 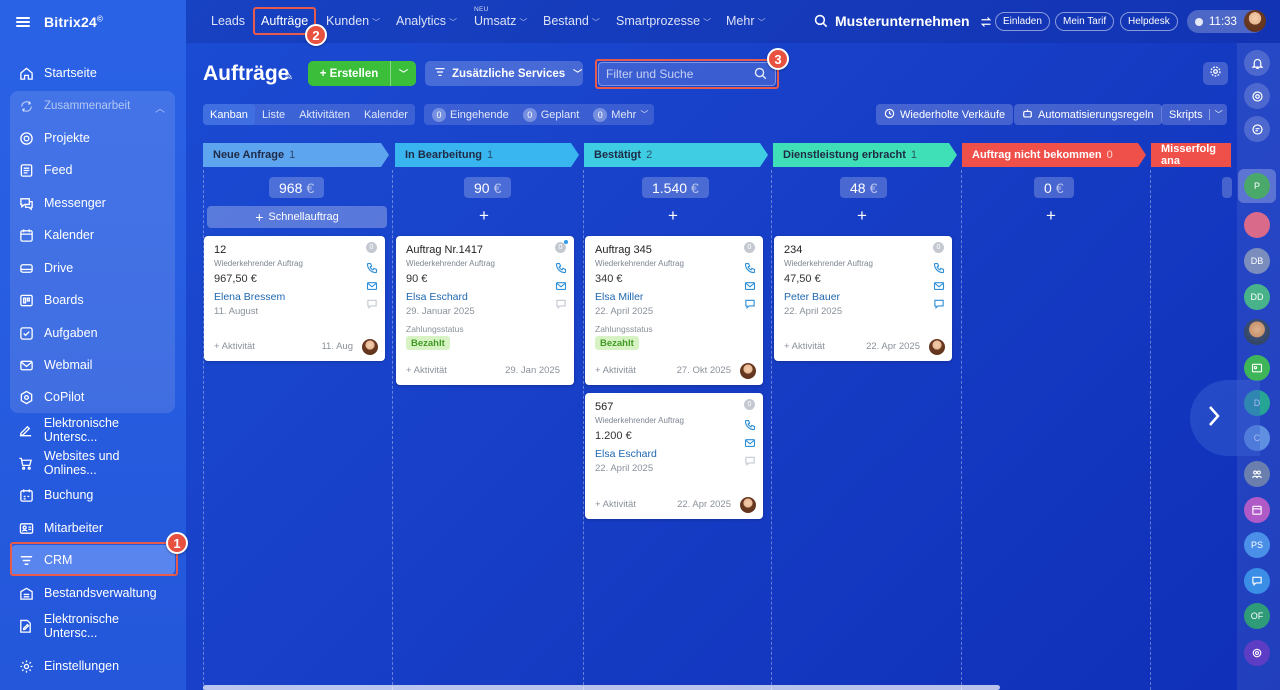 I want to click on view-liste: Liste, so click(x=273, y=114).